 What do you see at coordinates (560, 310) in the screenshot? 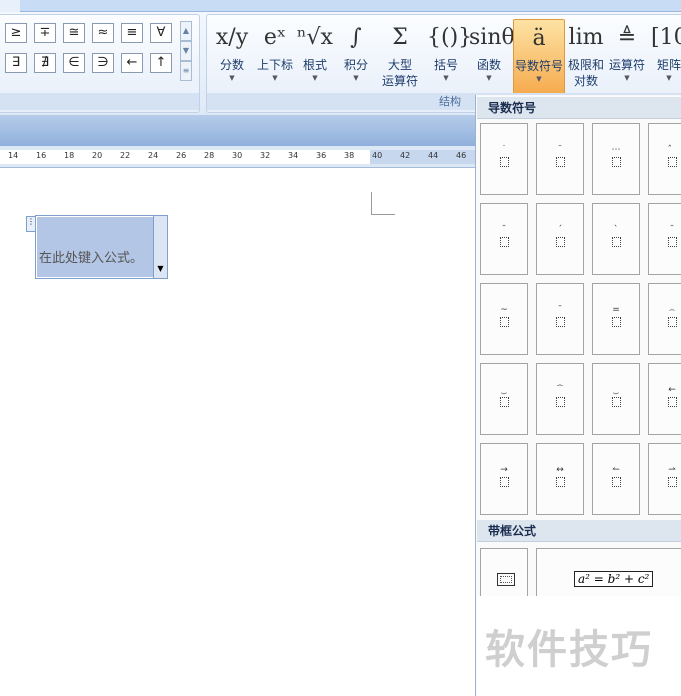
I see `accent-mark: ¯` at bounding box center [560, 310].